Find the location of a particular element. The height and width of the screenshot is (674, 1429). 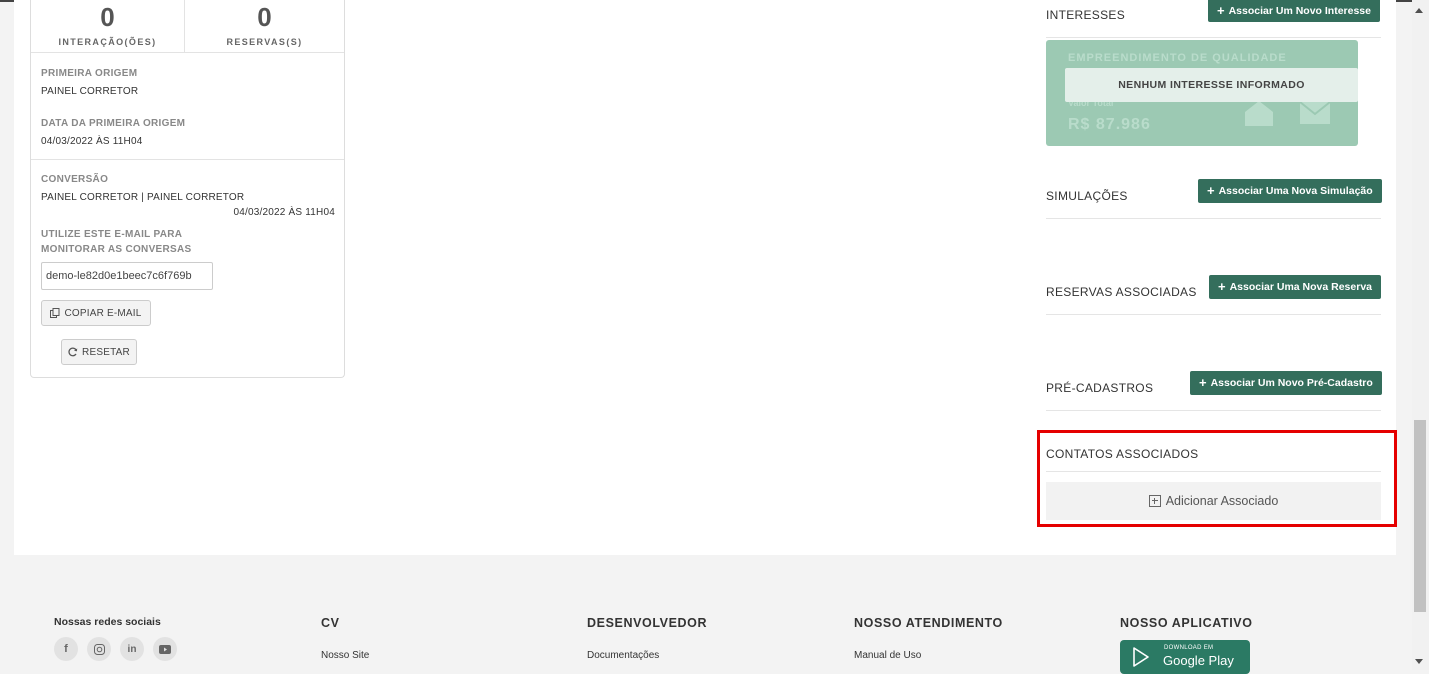

pre-registrations-divider is located at coordinates (1213, 410).